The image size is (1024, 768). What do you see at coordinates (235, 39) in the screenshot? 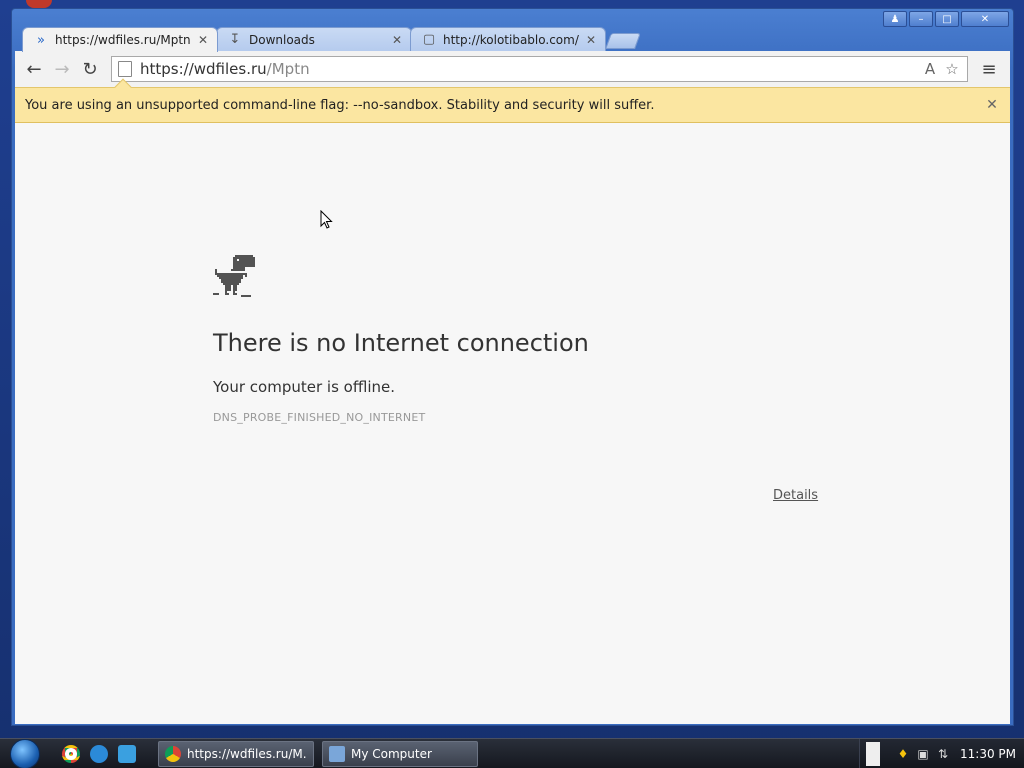
I see `download-icon: ↧` at bounding box center [235, 39].